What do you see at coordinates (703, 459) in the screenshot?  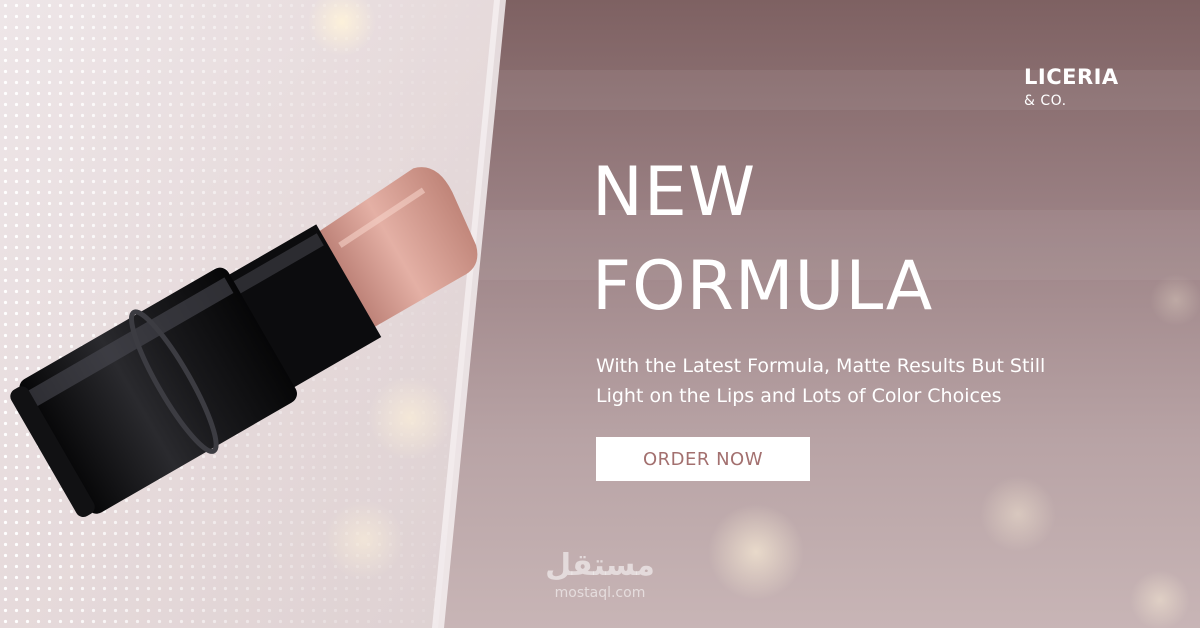 I see `order-now-button: ORDER NOW` at bounding box center [703, 459].